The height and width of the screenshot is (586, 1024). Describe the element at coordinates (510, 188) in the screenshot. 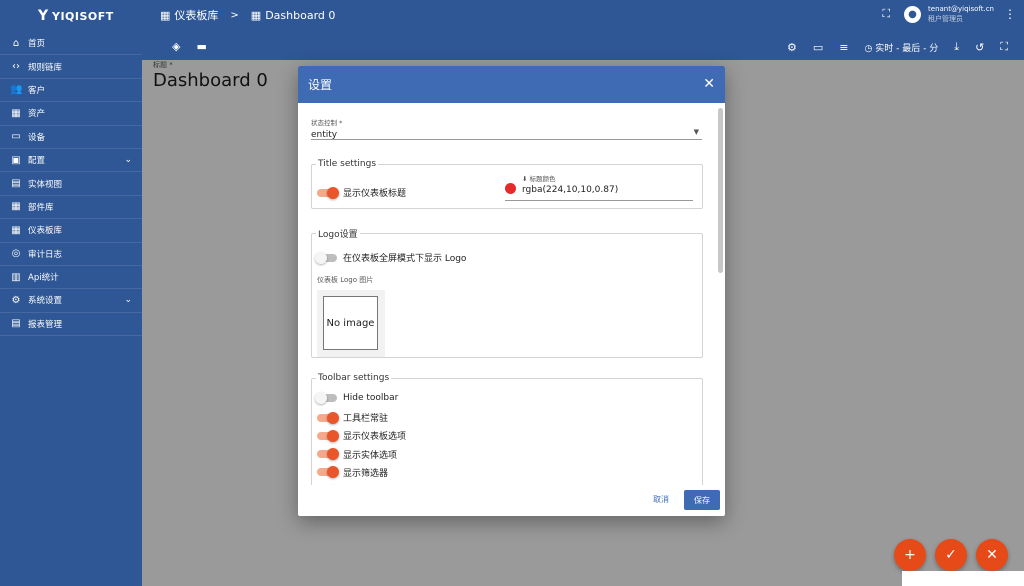

I see `color-swatch` at that location.